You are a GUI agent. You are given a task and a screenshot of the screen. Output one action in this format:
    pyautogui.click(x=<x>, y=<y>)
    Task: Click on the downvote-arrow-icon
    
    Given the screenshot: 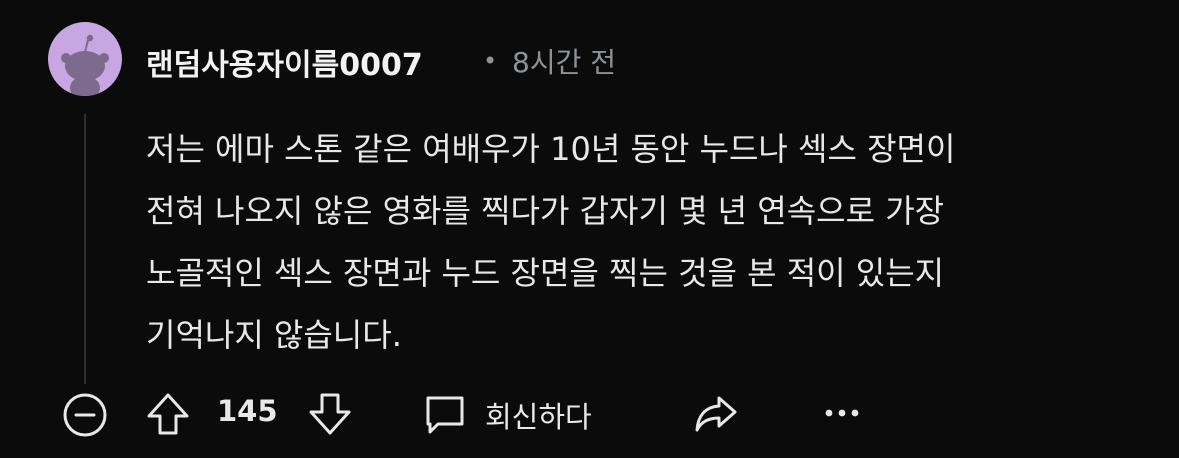 What is the action you would take?
    pyautogui.click(x=330, y=414)
    